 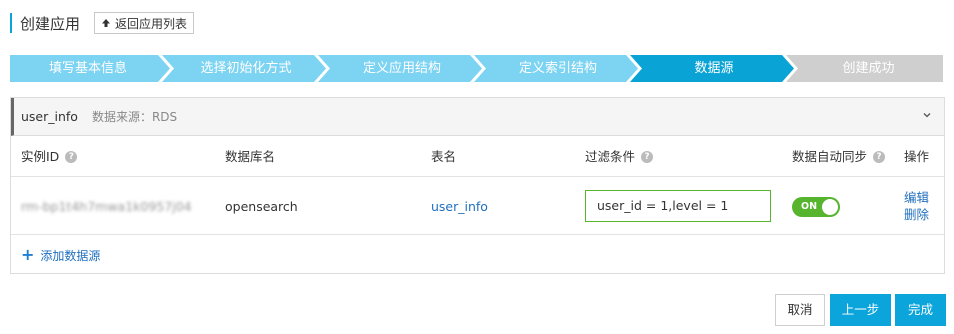 What do you see at coordinates (87, 68) in the screenshot?
I see `step-basic-info: 填写基本信息` at bounding box center [87, 68].